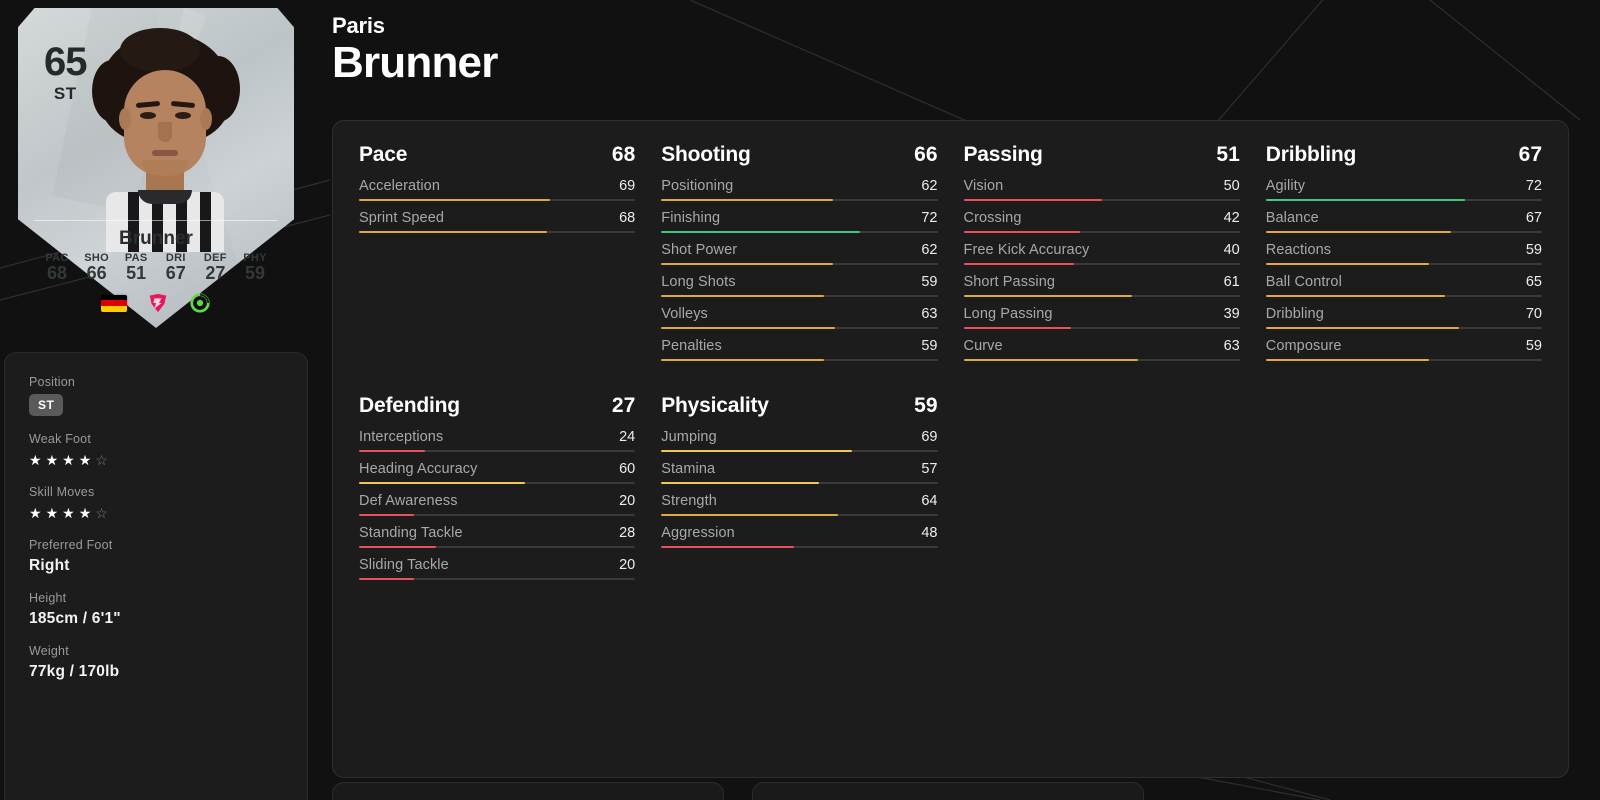 The height and width of the screenshot is (800, 1600). What do you see at coordinates (418, 469) in the screenshot?
I see `stat-name: Heading Accuracy` at bounding box center [418, 469].